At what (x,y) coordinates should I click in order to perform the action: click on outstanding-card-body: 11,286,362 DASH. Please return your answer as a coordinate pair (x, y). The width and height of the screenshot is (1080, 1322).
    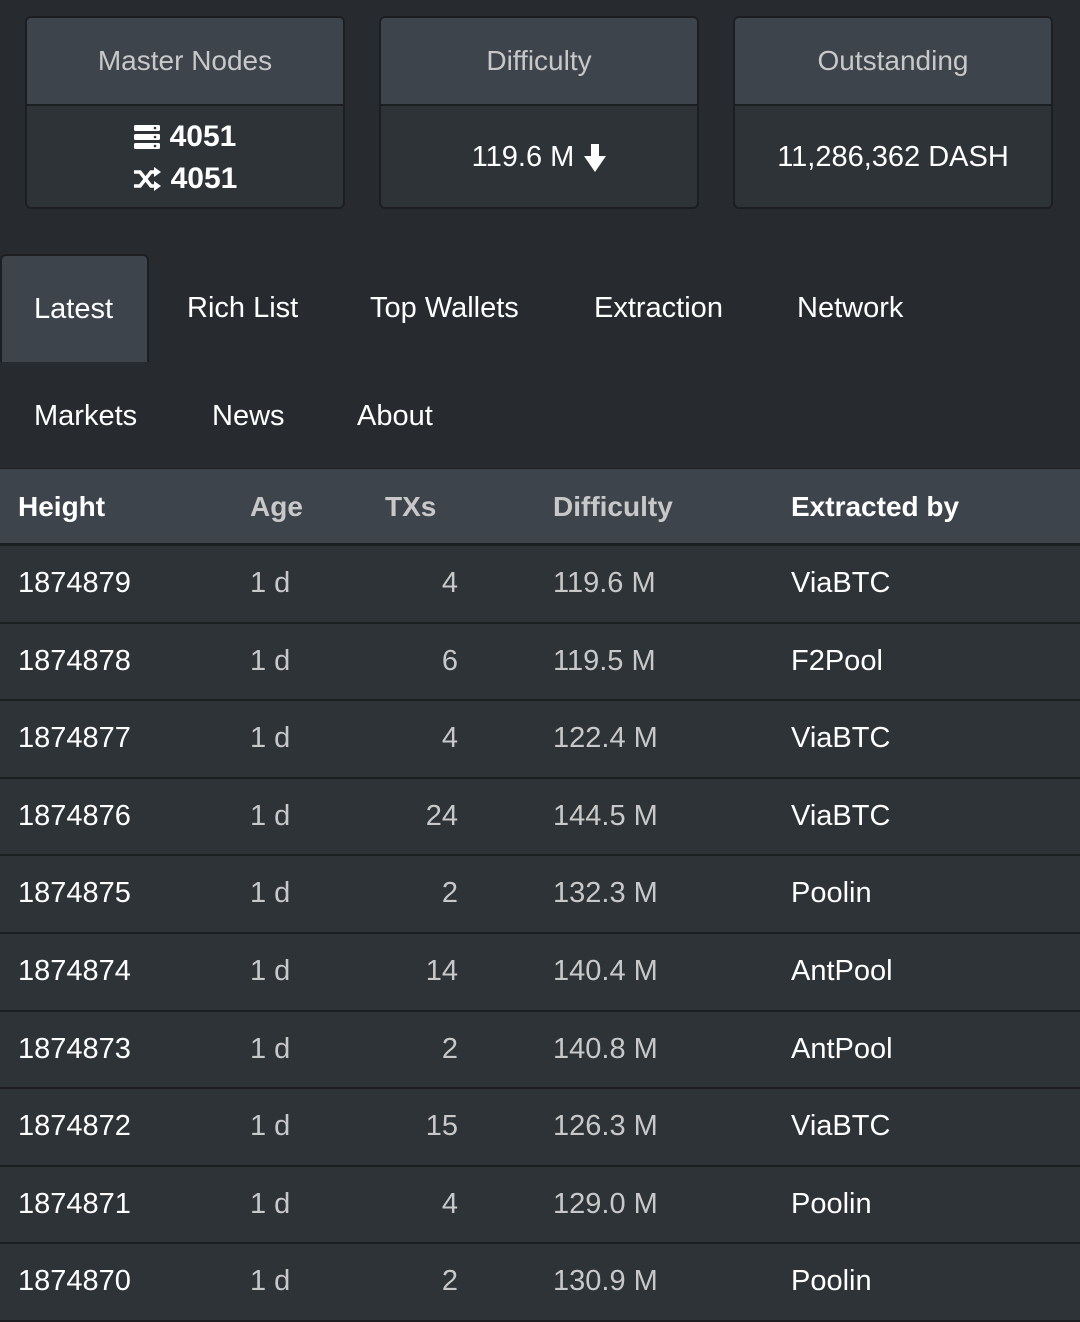
    Looking at the image, I should click on (893, 156).